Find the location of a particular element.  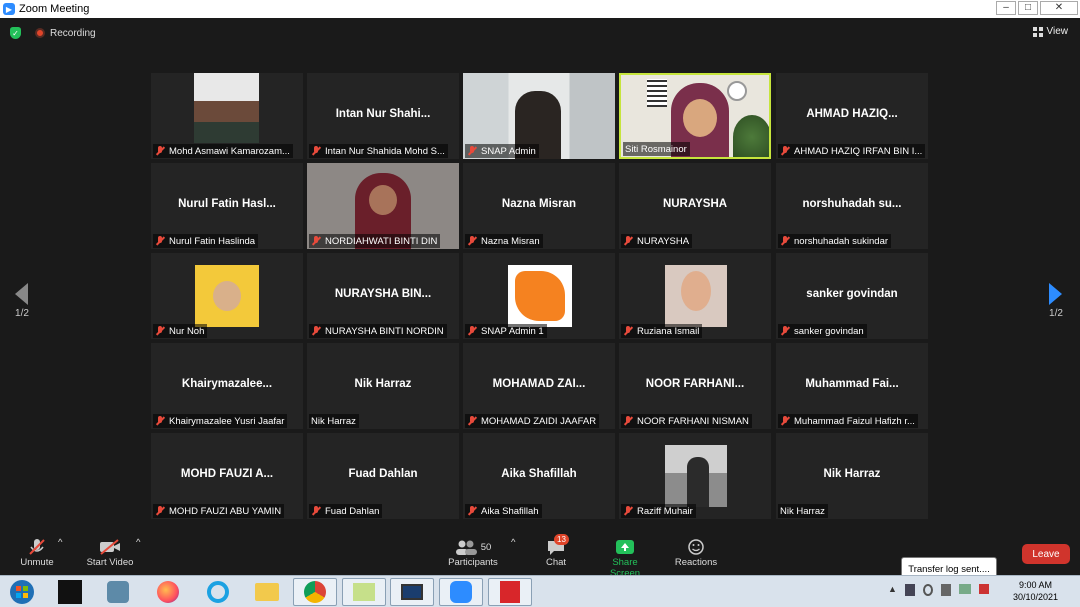

chrome-icon is located at coordinates (315, 592).